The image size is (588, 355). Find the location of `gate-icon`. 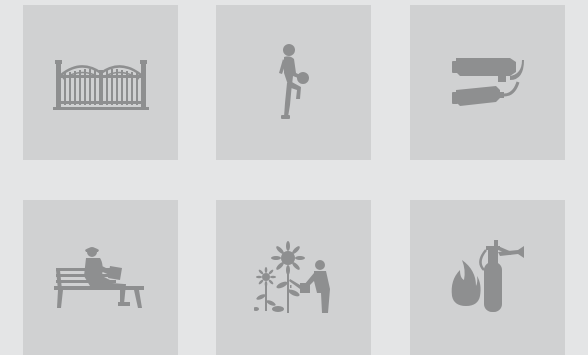

gate-icon is located at coordinates (100, 84).